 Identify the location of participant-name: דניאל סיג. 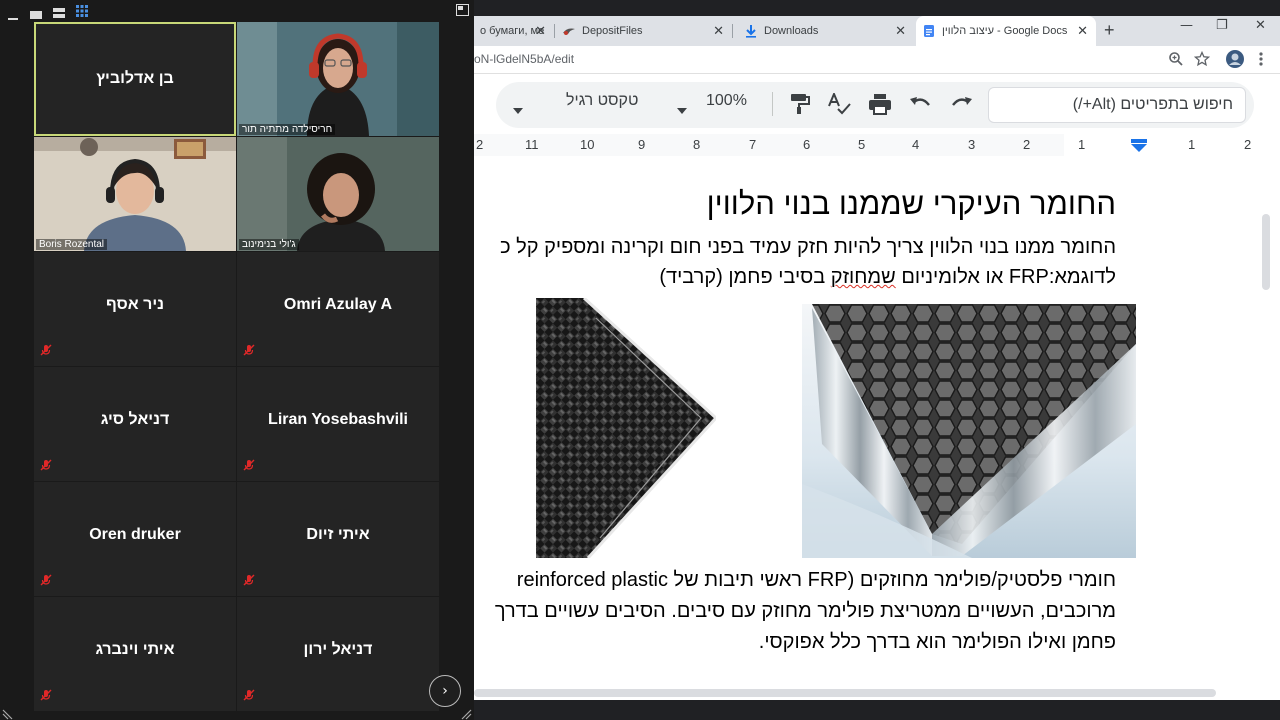
(135, 419).